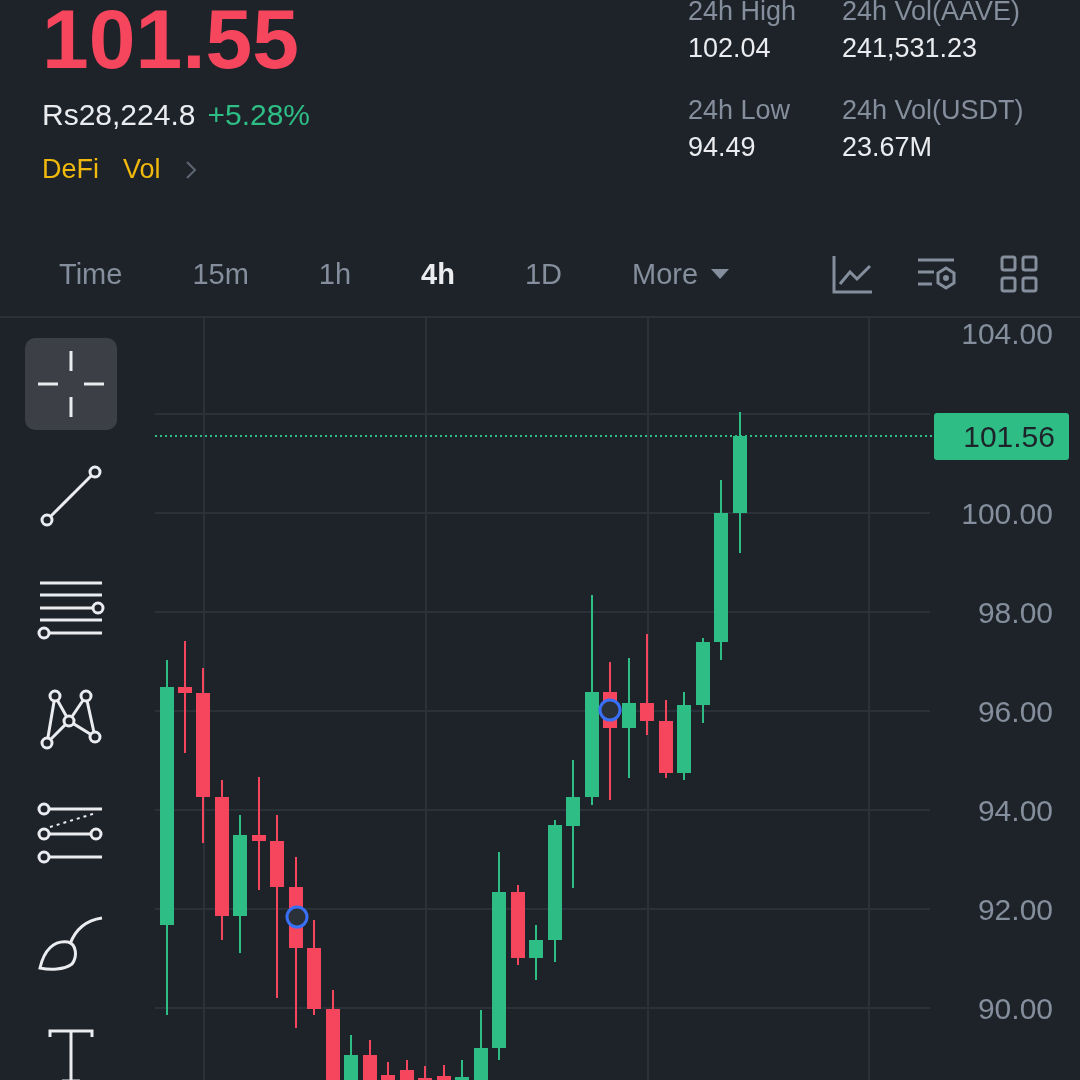 This screenshot has height=1080, width=1080. Describe the element at coordinates (730, 48) in the screenshot. I see `stat-value: 102.04` at that location.